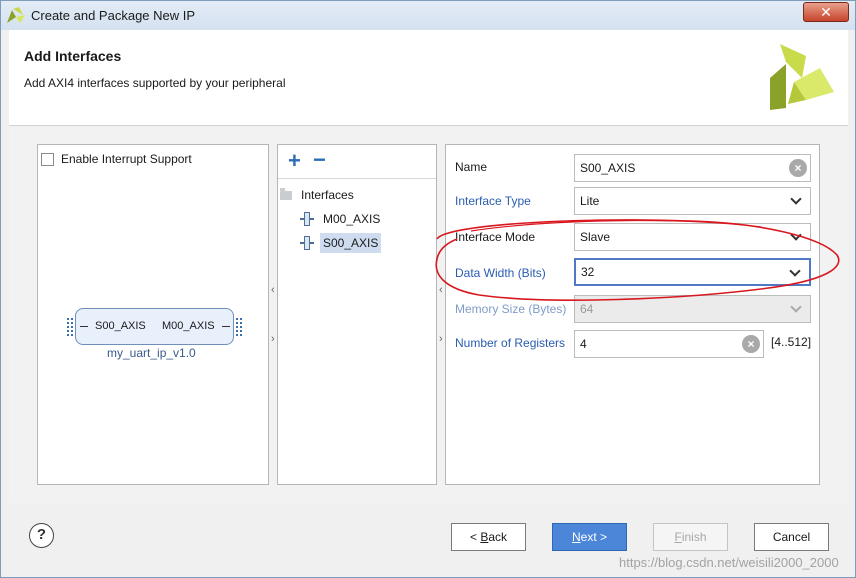  What do you see at coordinates (692, 237) in the screenshot?
I see `interface-mode-select: Slave` at bounding box center [692, 237].